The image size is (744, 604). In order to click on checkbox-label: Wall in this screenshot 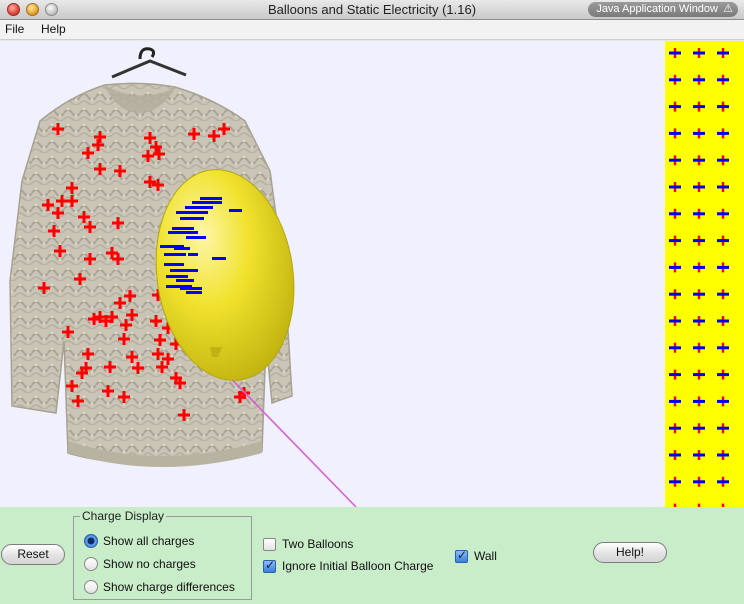, I will do `click(485, 556)`.